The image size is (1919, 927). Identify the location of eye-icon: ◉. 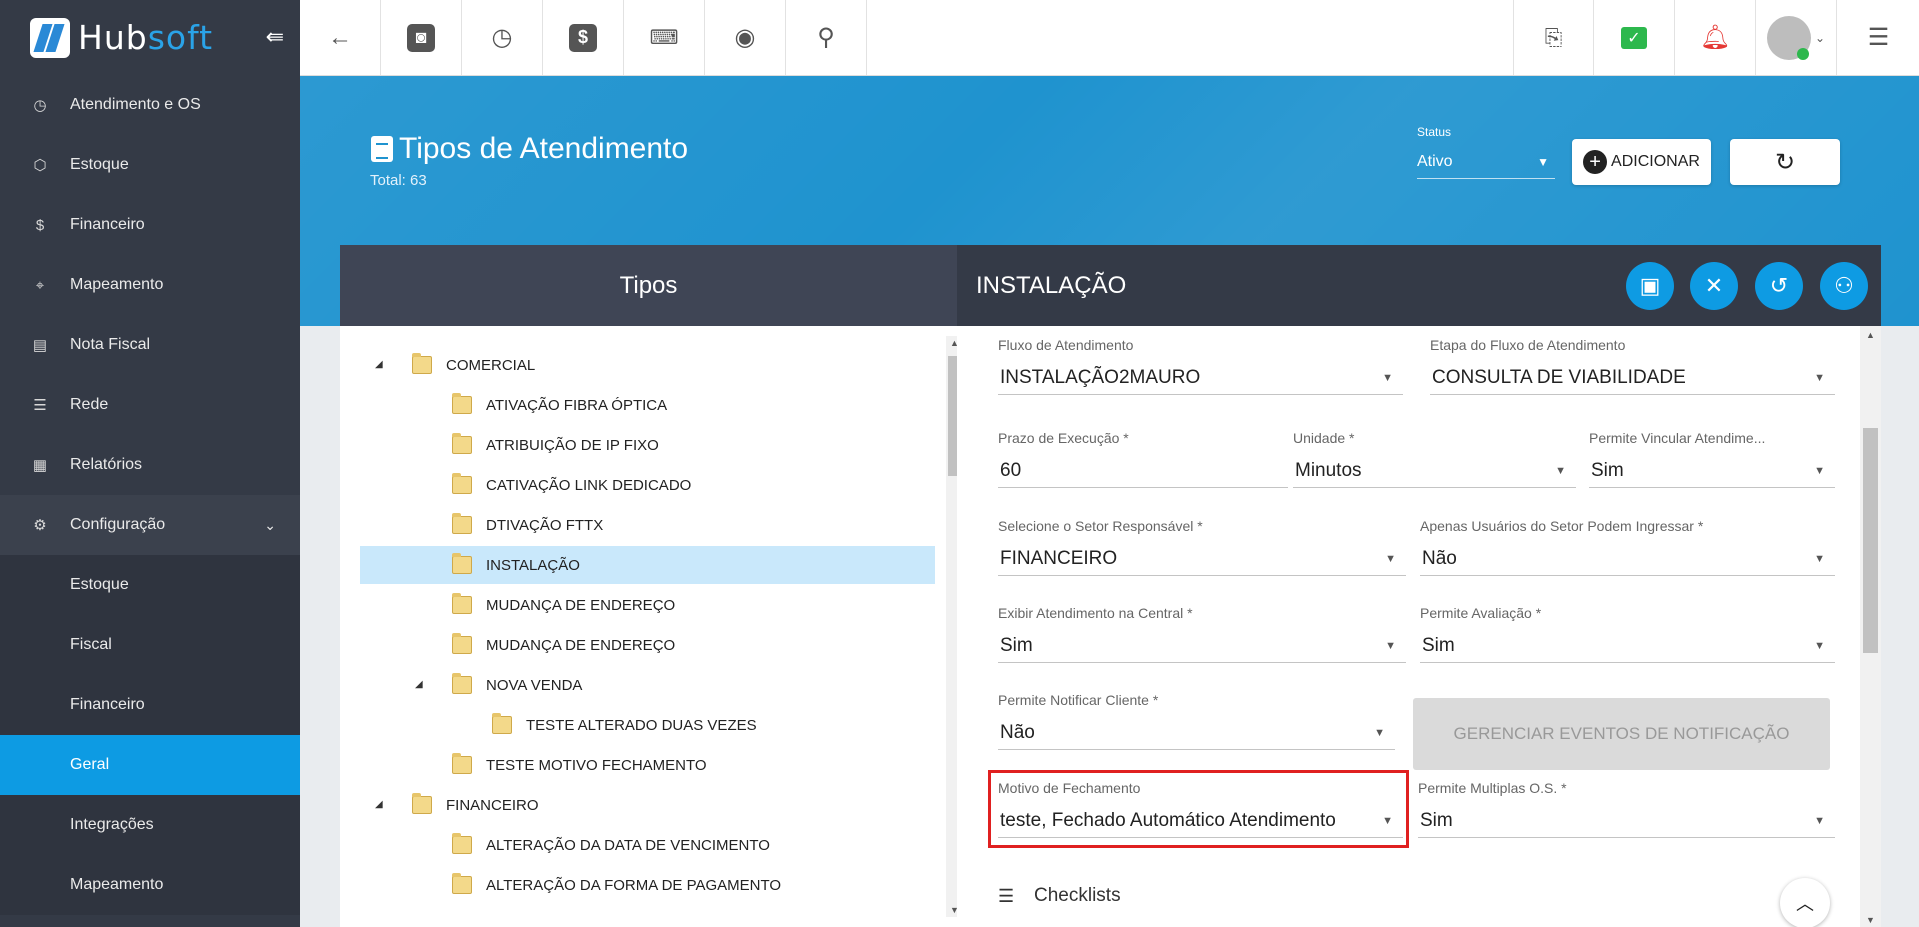
(745, 37).